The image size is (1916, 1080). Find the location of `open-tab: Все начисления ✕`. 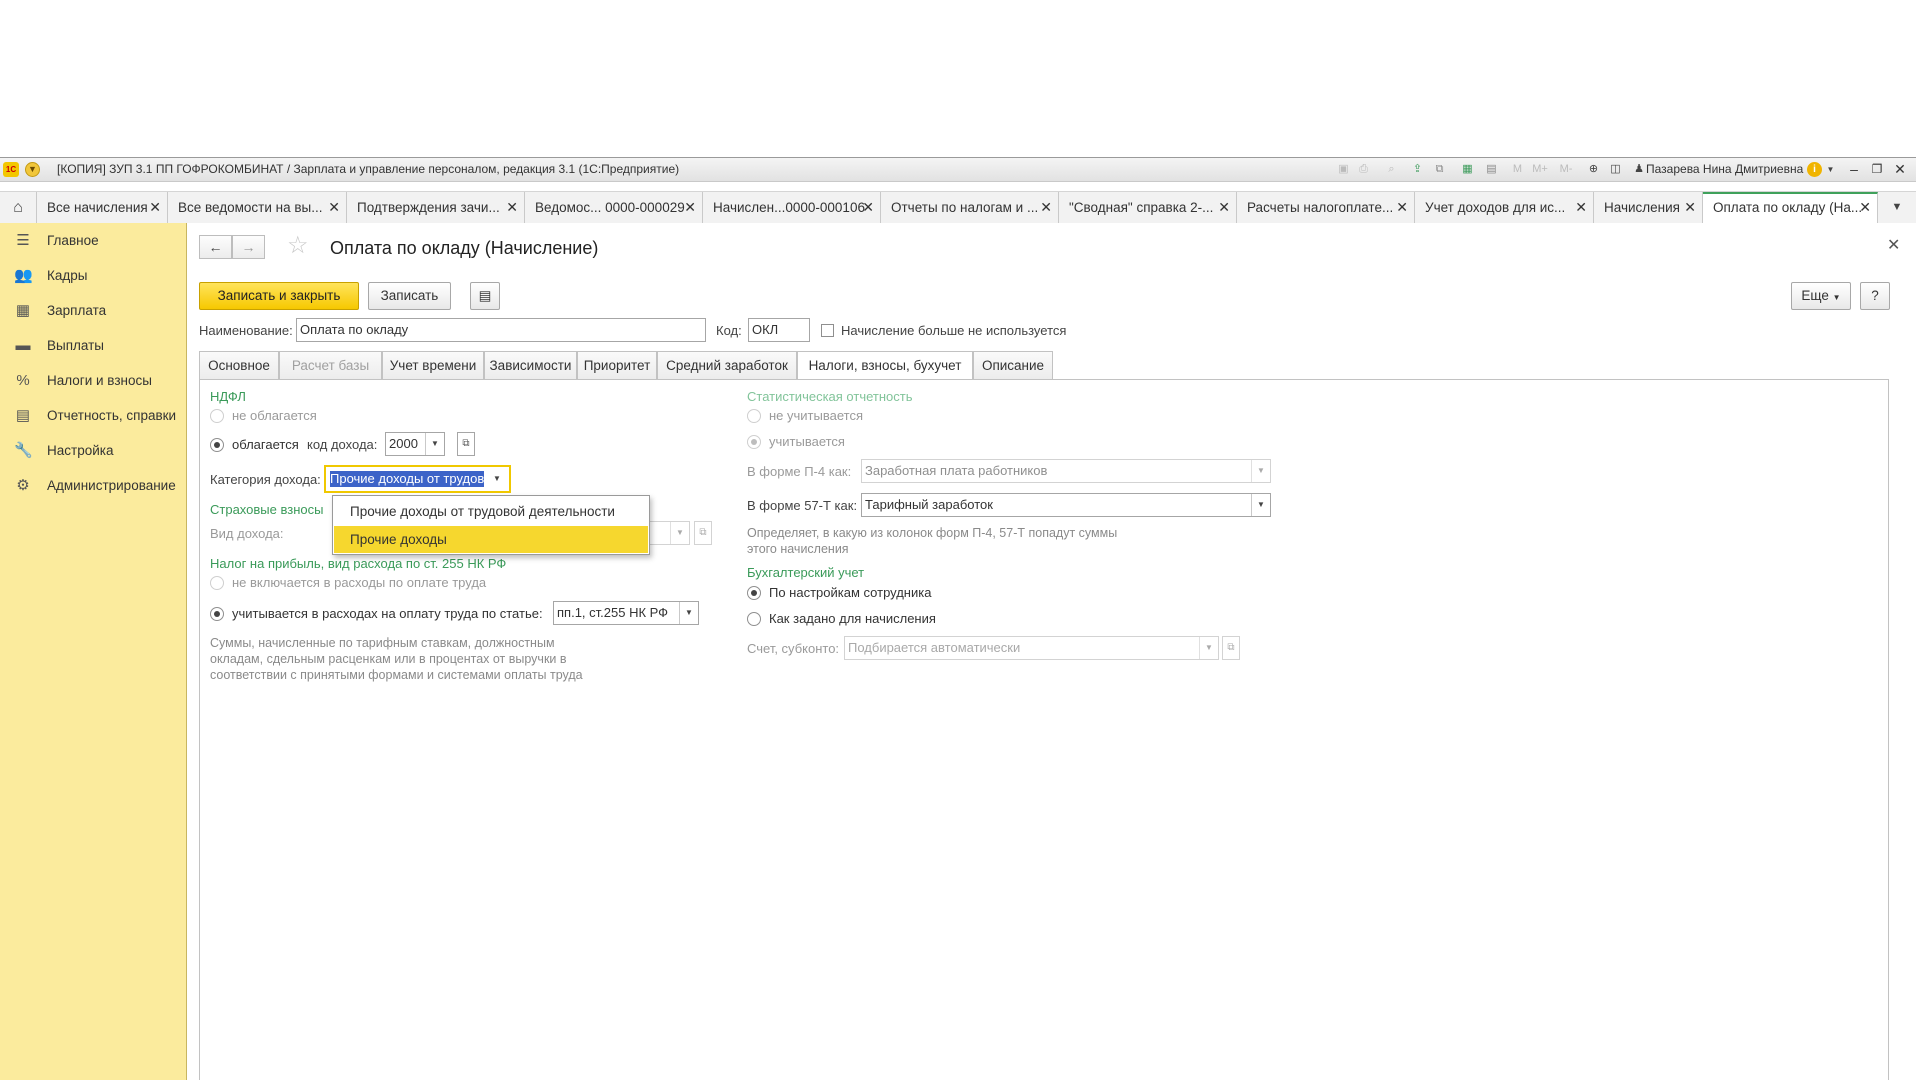

open-tab: Все начисления ✕ is located at coordinates (102, 207).